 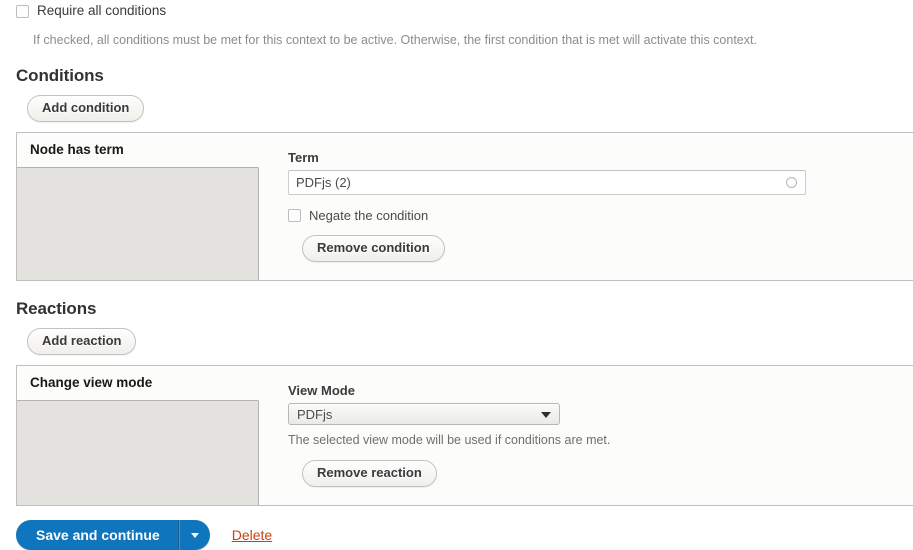 What do you see at coordinates (60, 75) in the screenshot?
I see `conditions-heading: Conditions` at bounding box center [60, 75].